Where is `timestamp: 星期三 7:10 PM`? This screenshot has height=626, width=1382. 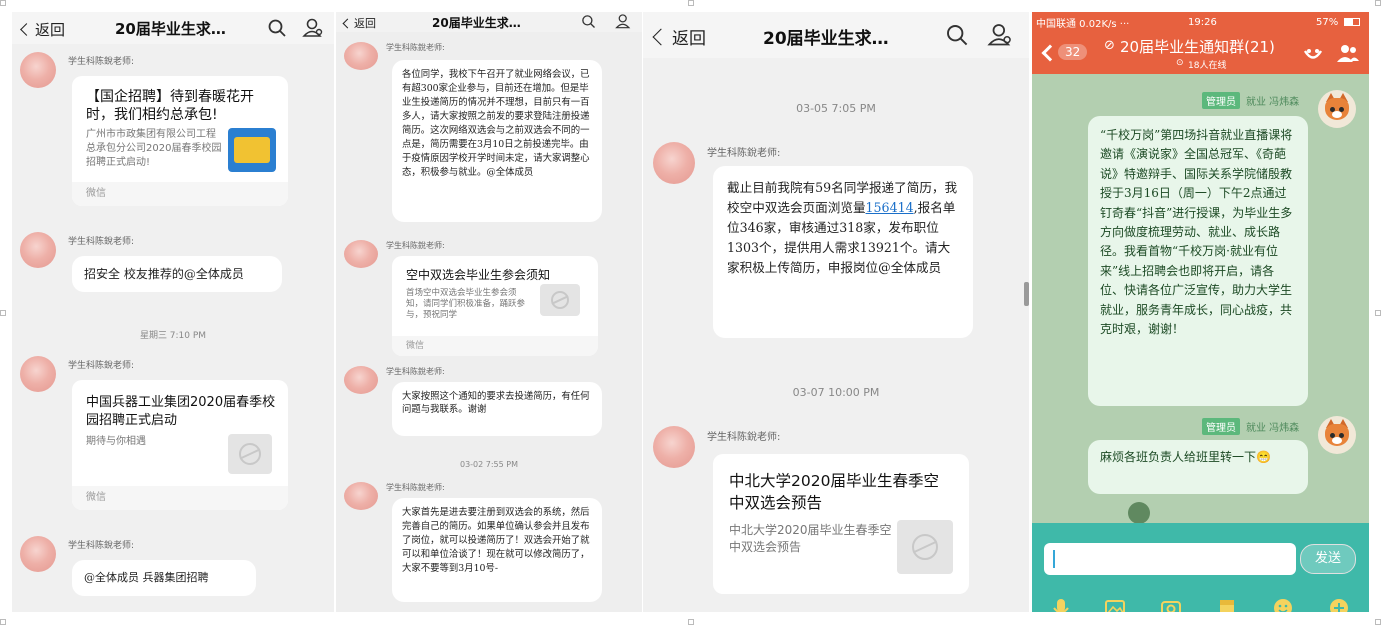 timestamp: 星期三 7:10 PM is located at coordinates (173, 336).